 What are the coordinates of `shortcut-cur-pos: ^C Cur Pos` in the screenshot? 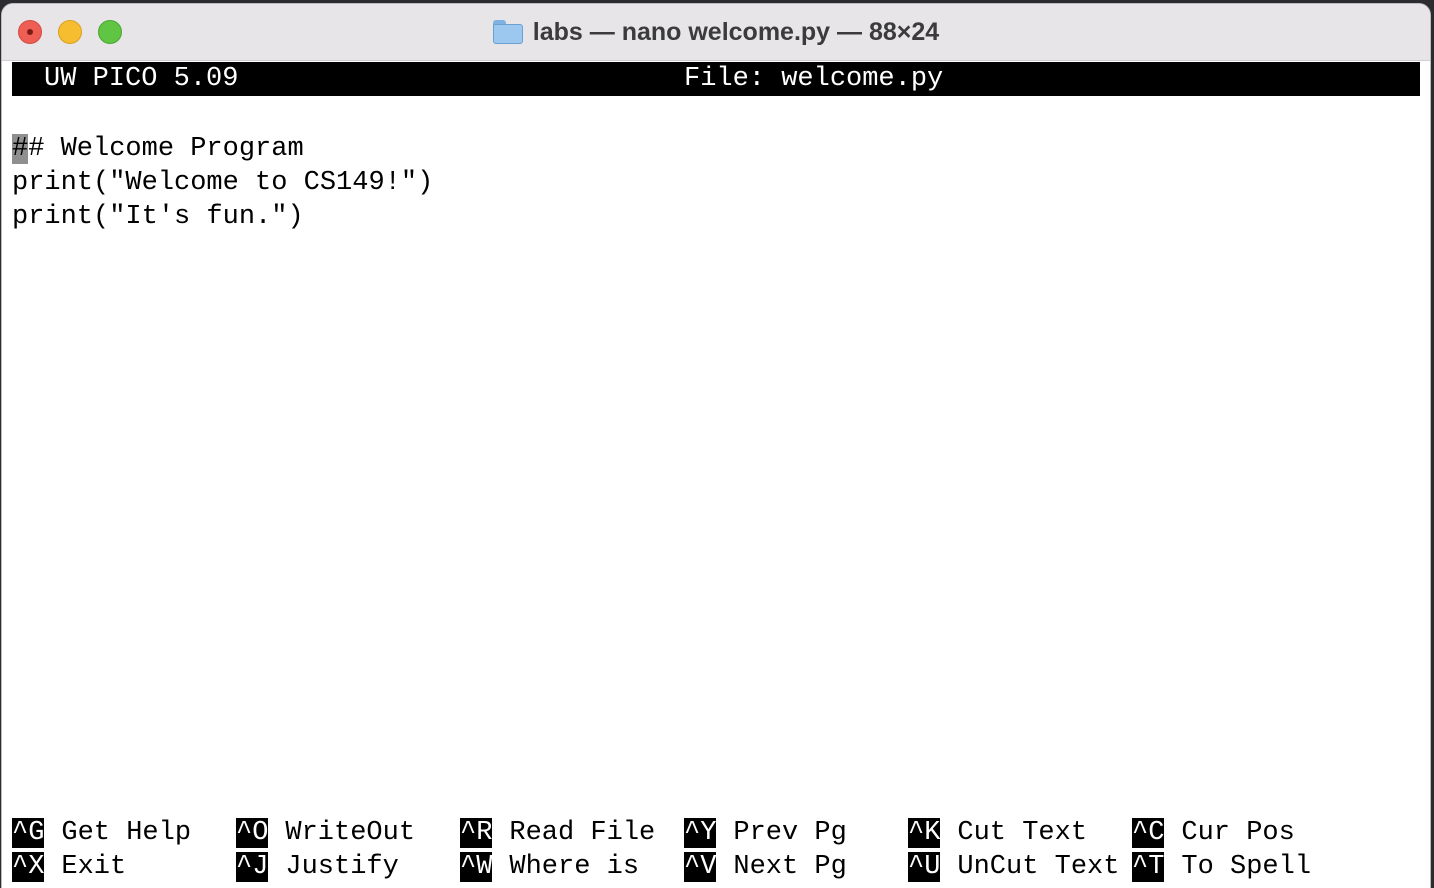 It's located at (1213, 833).